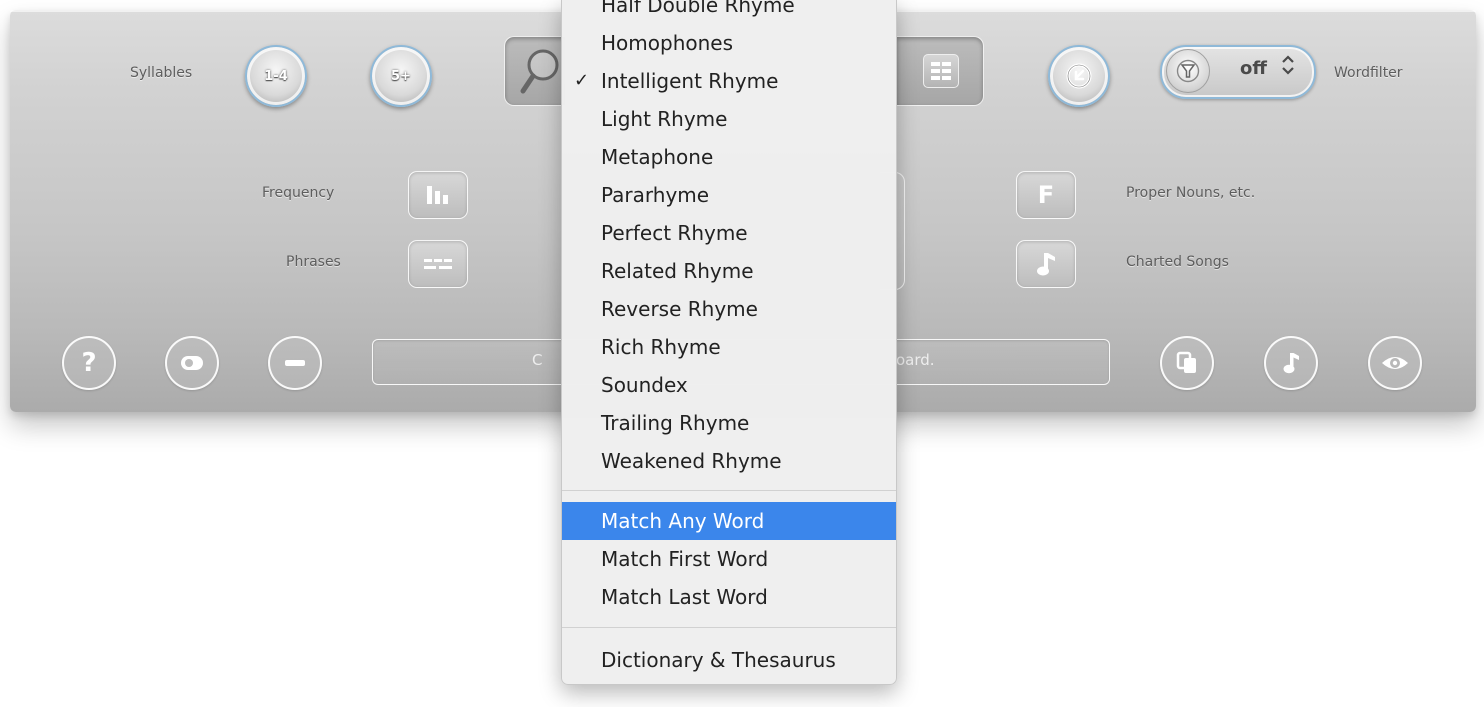 The width and height of the screenshot is (1484, 707). I want to click on menu-item-label: Related Rhyme, so click(677, 271).